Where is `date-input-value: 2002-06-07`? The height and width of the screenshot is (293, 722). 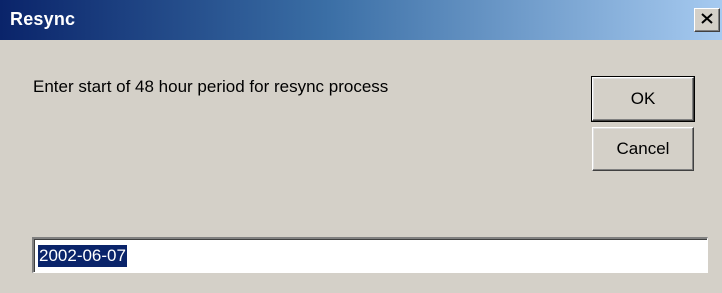 date-input-value: 2002-06-07 is located at coordinates (82, 256).